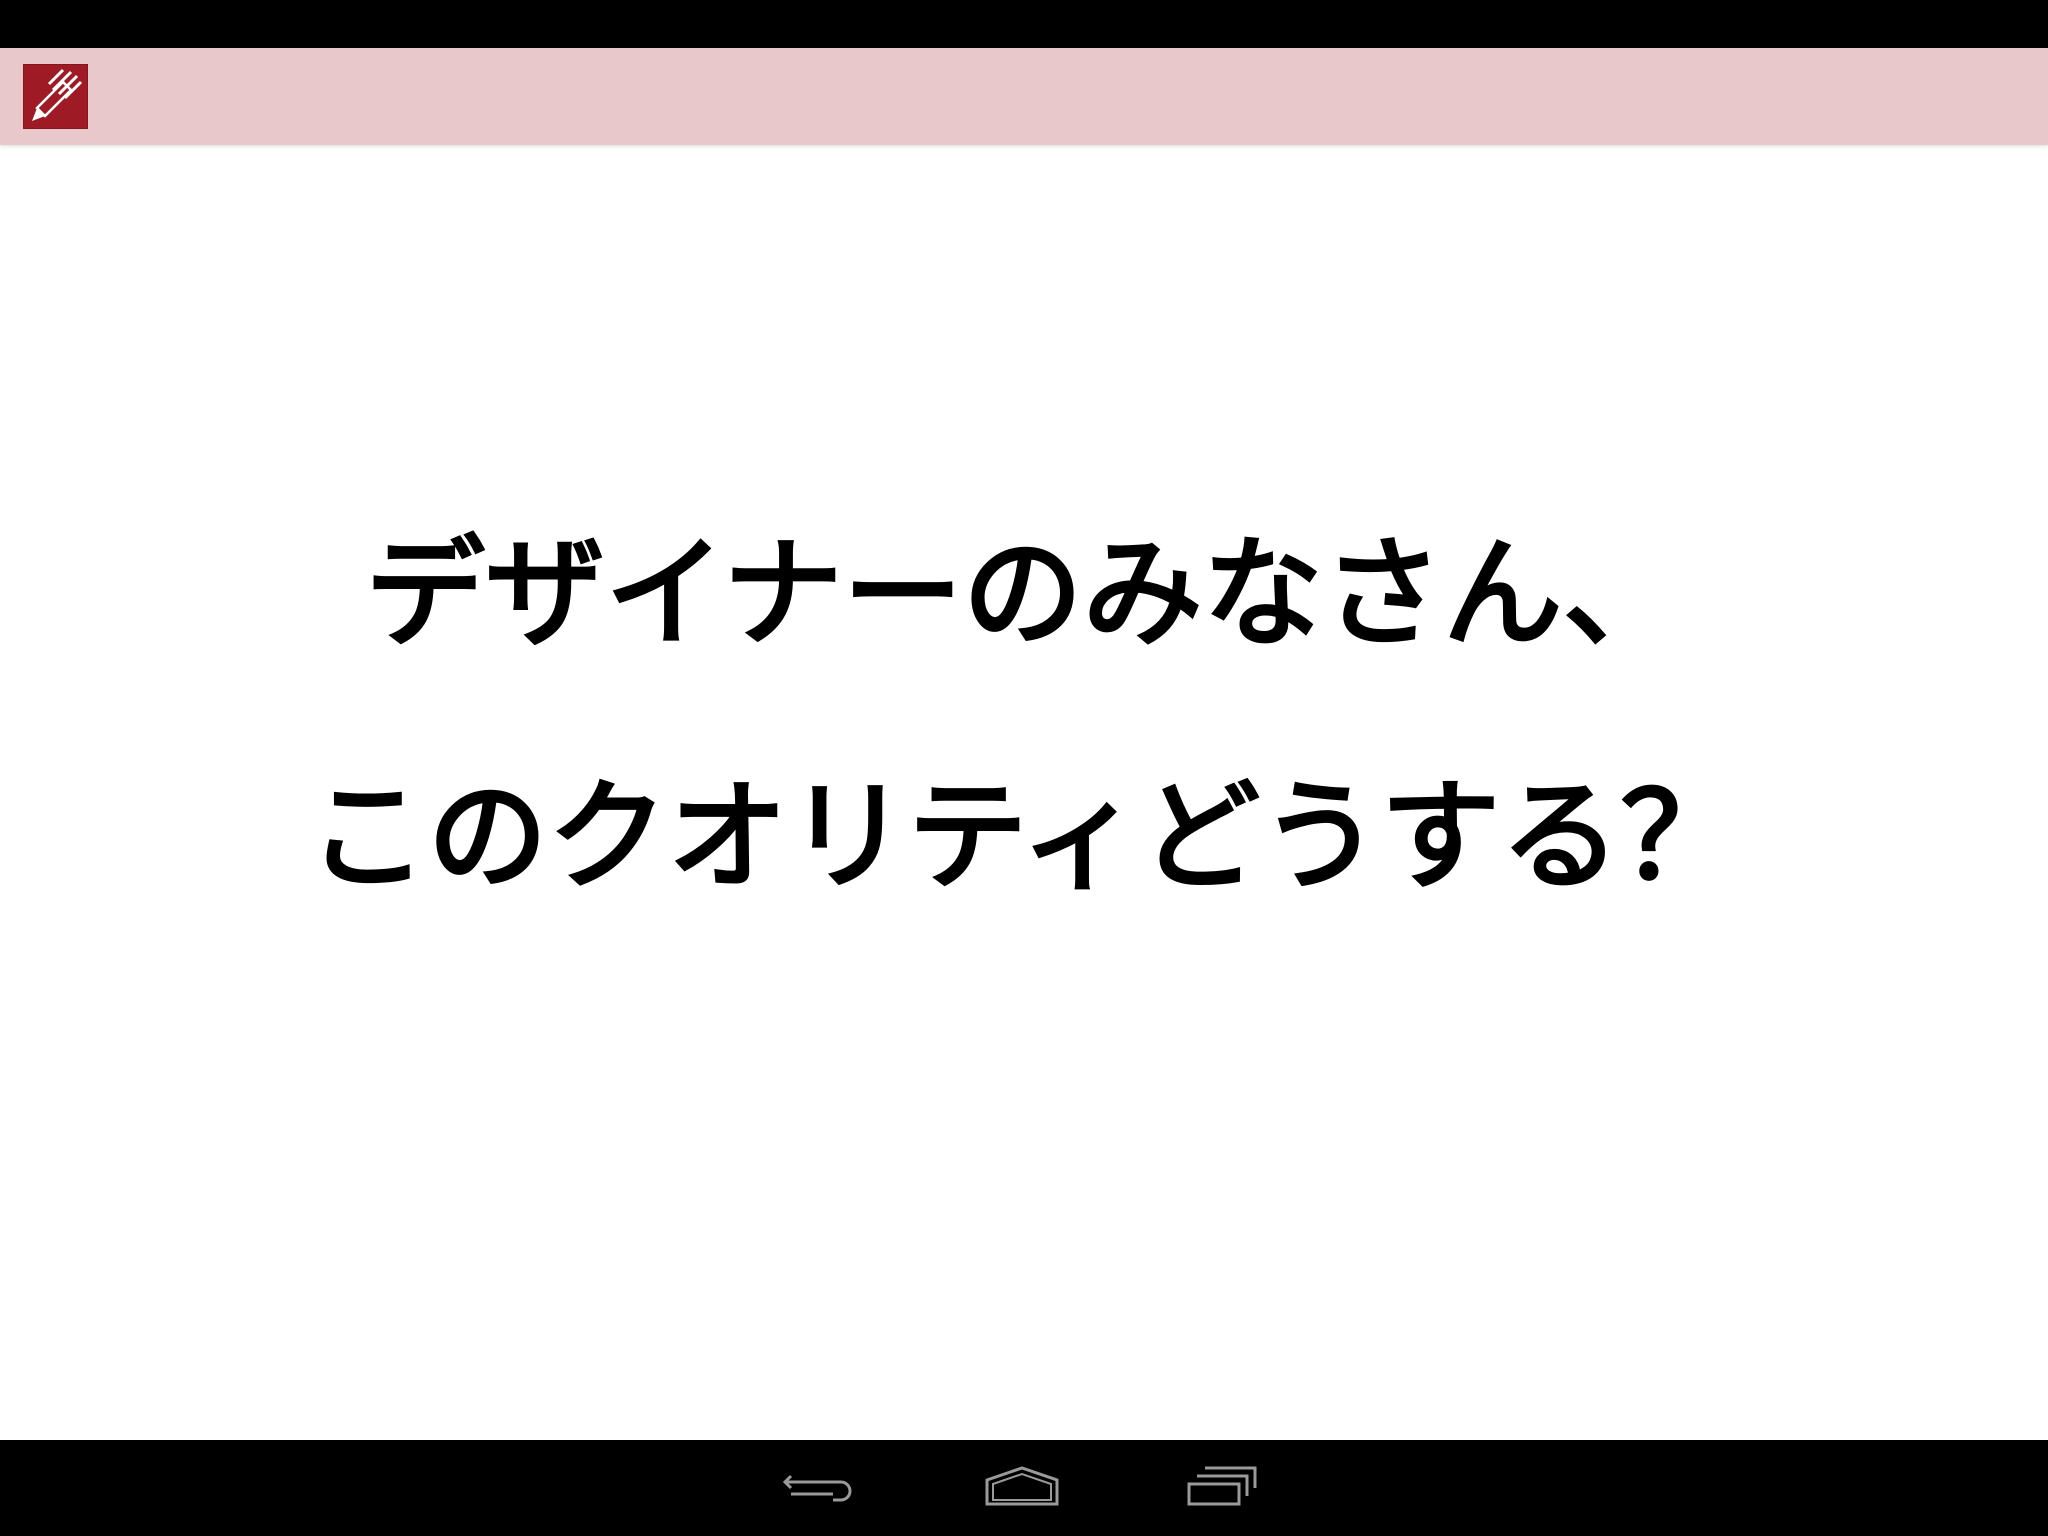  I want to click on recent-apps-button, so click(1224, 1488).